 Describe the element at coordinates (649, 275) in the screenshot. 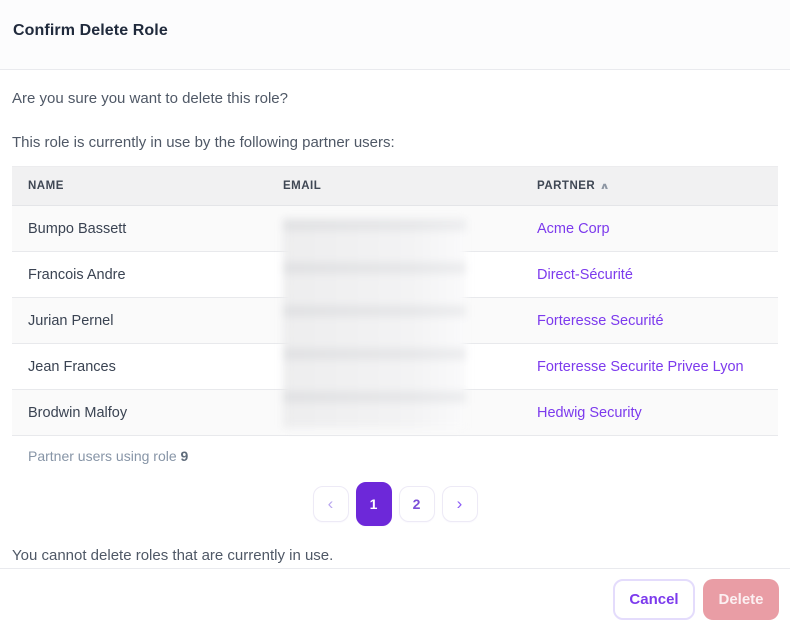

I see `partner-cell: Direct-Sécurité` at that location.